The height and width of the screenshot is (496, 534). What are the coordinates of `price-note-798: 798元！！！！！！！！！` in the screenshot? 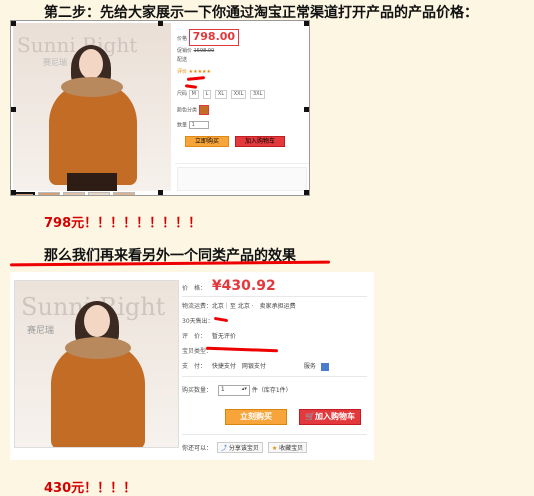 It's located at (123, 223).